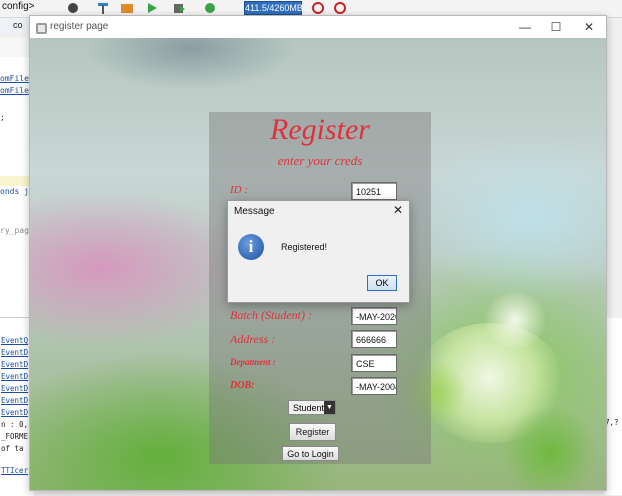  Describe the element at coordinates (14, 470) in the screenshot. I see `output-line: TTIcer` at that location.